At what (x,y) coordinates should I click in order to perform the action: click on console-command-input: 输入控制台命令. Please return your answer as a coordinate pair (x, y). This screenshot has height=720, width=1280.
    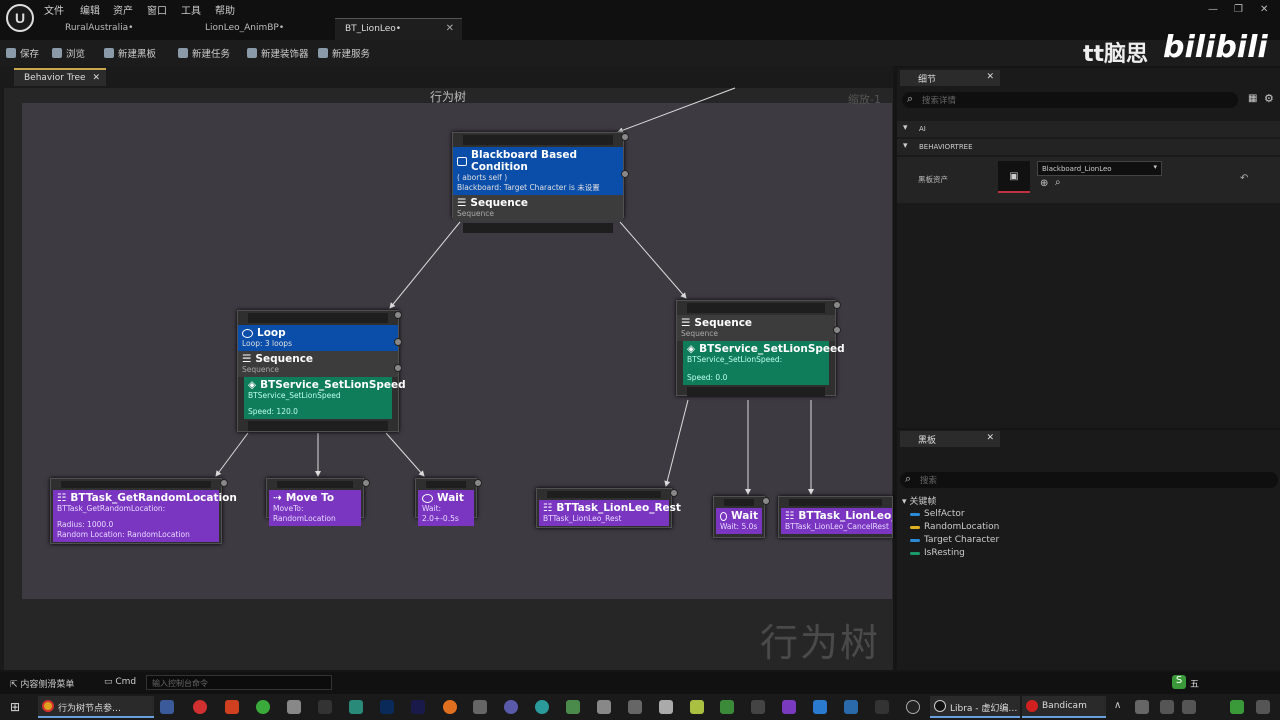
    Looking at the image, I should click on (239, 682).